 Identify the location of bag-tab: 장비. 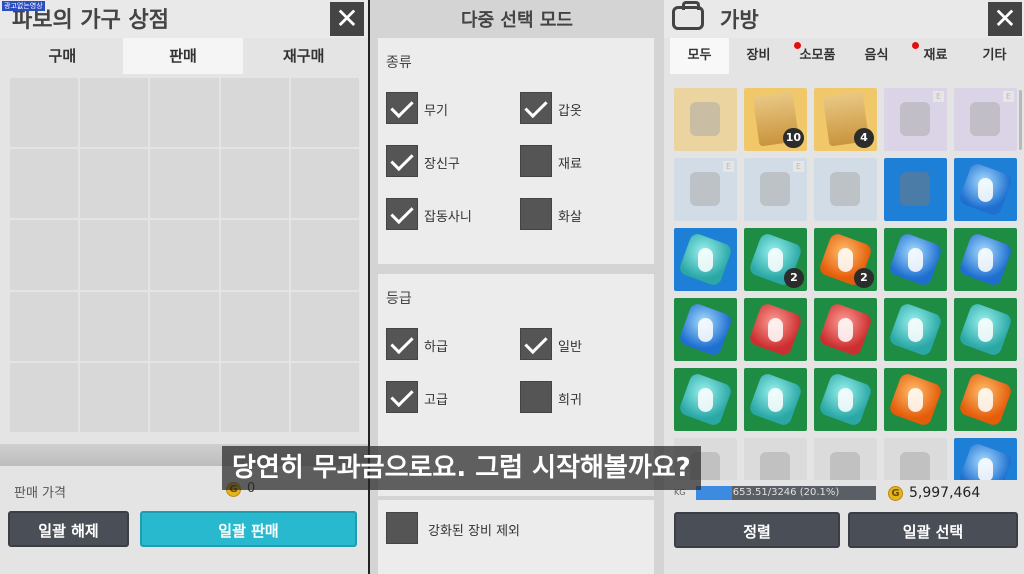
(758, 56).